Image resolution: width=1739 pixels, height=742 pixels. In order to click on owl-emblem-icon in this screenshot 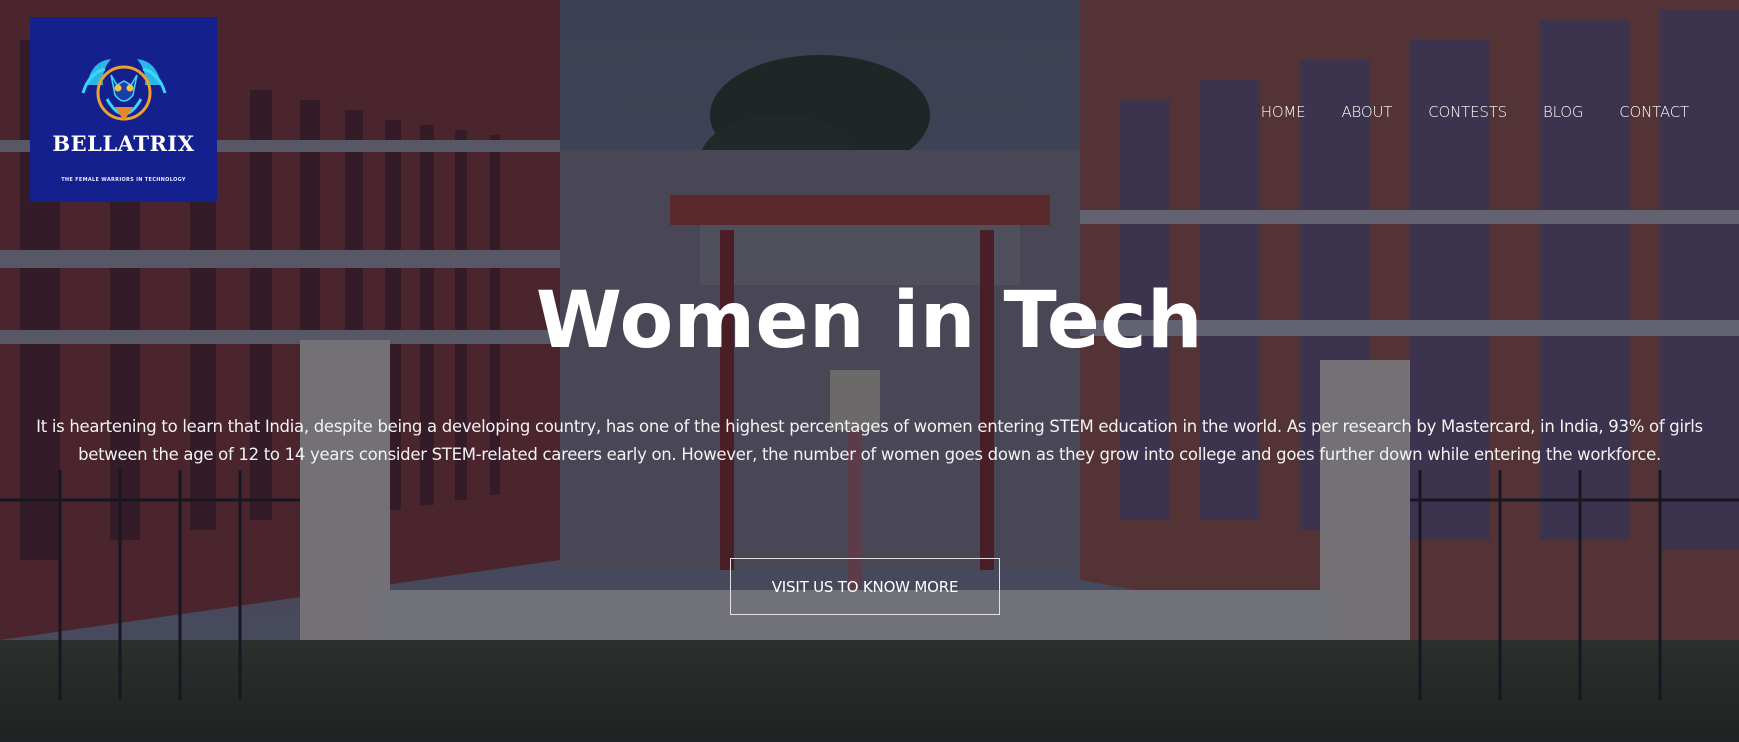, I will do `click(123, 90)`.